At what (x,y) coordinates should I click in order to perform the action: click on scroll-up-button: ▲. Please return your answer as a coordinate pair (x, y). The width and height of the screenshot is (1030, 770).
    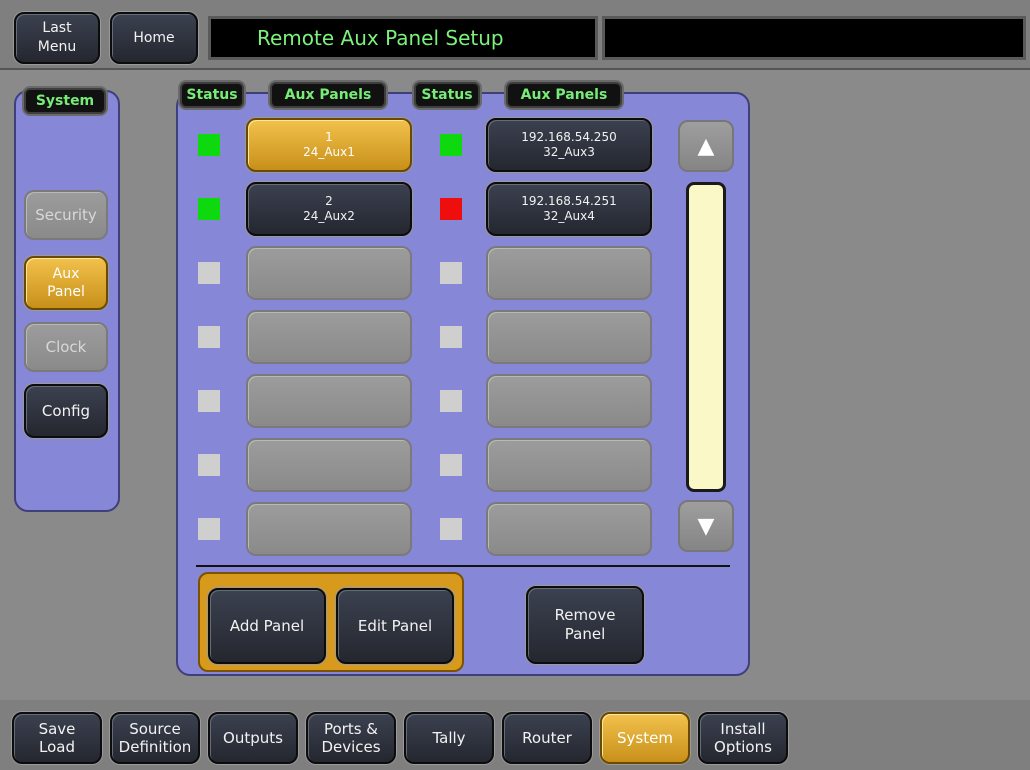
    Looking at the image, I should click on (706, 146).